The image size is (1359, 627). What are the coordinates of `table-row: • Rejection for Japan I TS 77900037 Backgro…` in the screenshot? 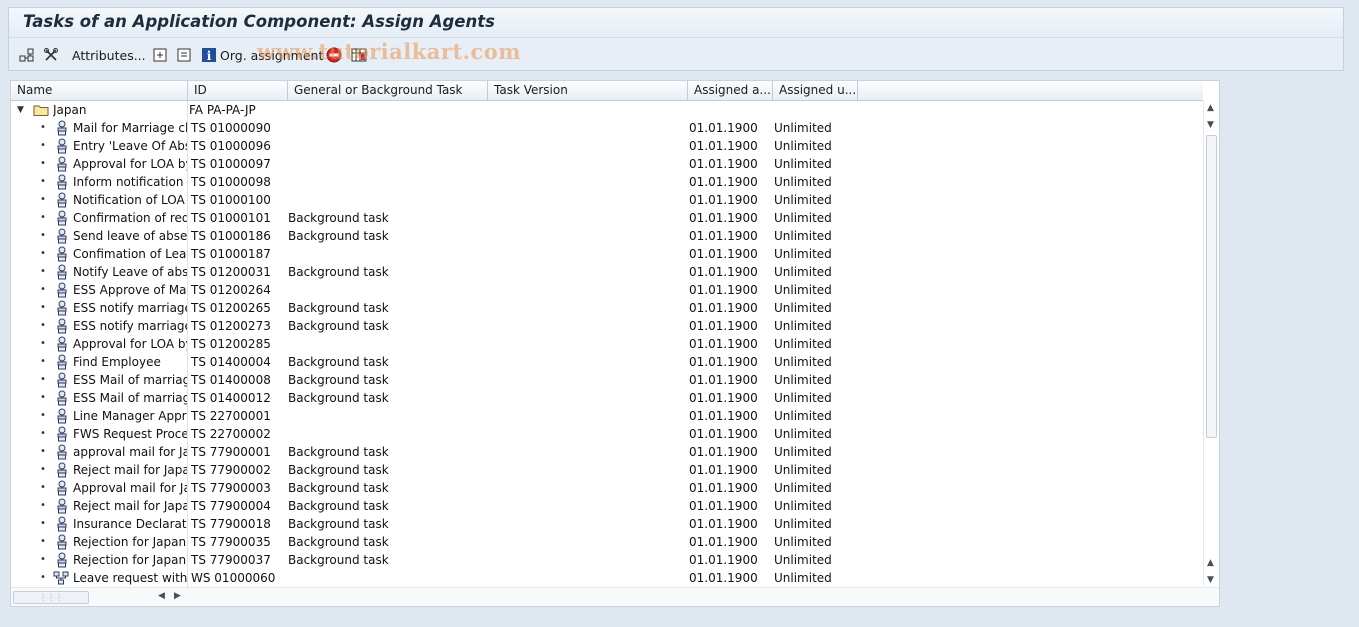 It's located at (607, 560).